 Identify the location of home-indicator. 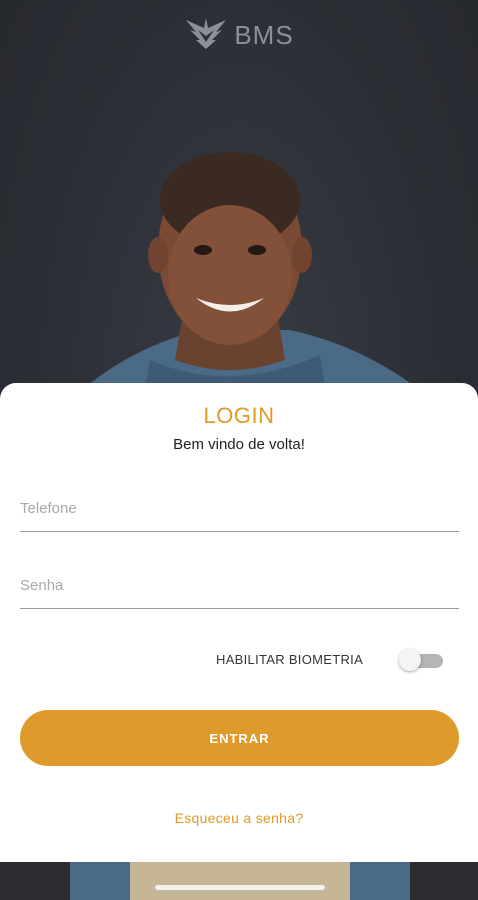
(240, 887).